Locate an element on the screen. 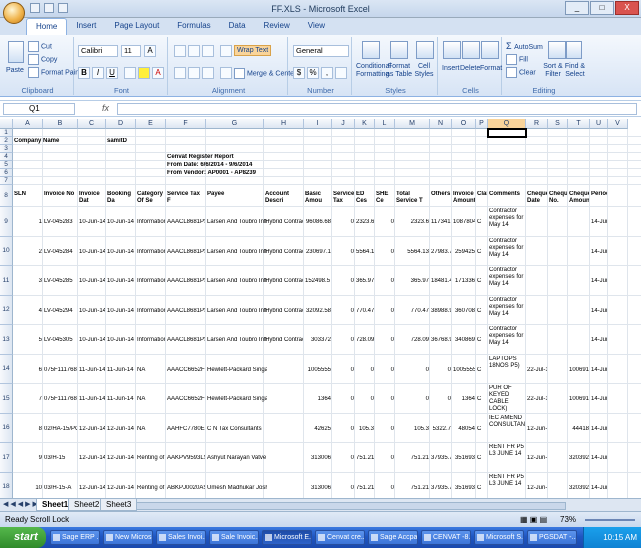 This screenshot has width=641, height=548. tab-review: Review is located at coordinates (277, 26).